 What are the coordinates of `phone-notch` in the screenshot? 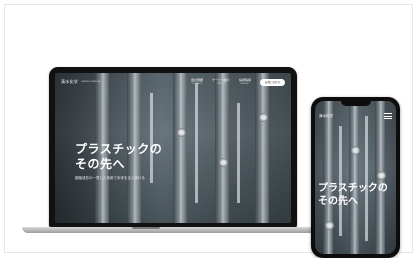 It's located at (356, 103).